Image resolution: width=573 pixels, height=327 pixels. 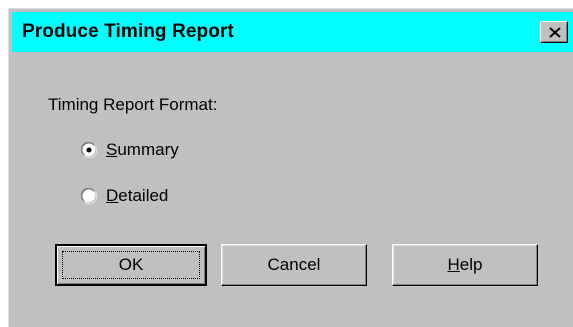 What do you see at coordinates (128, 31) in the screenshot?
I see `window-title: Produce Timing Report` at bounding box center [128, 31].